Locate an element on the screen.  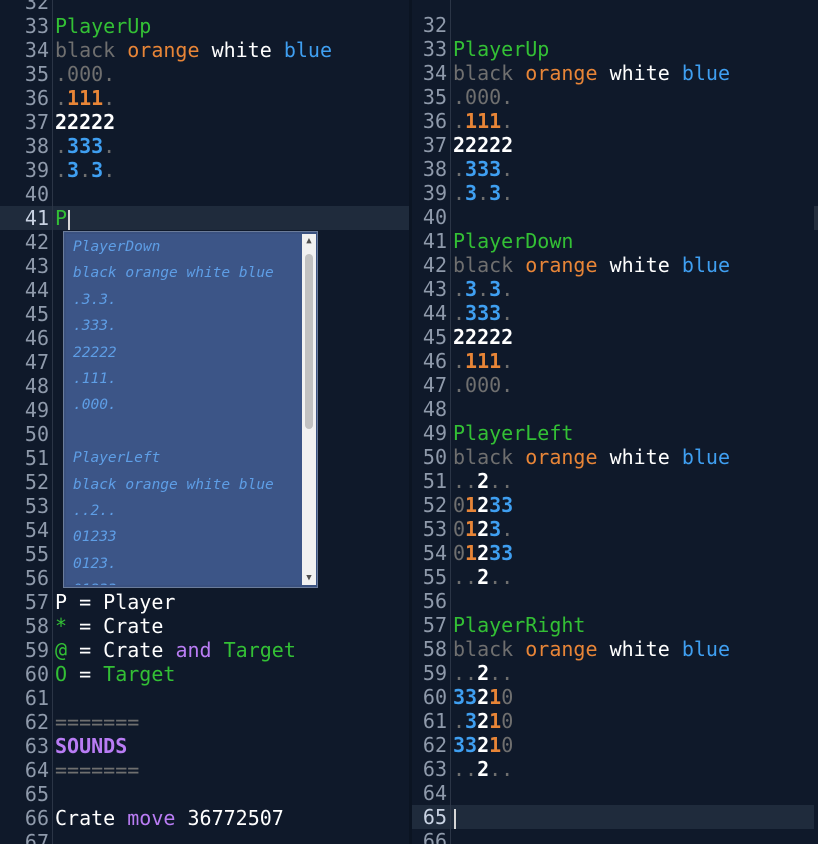
code-line: P = Player is located at coordinates (232, 602).